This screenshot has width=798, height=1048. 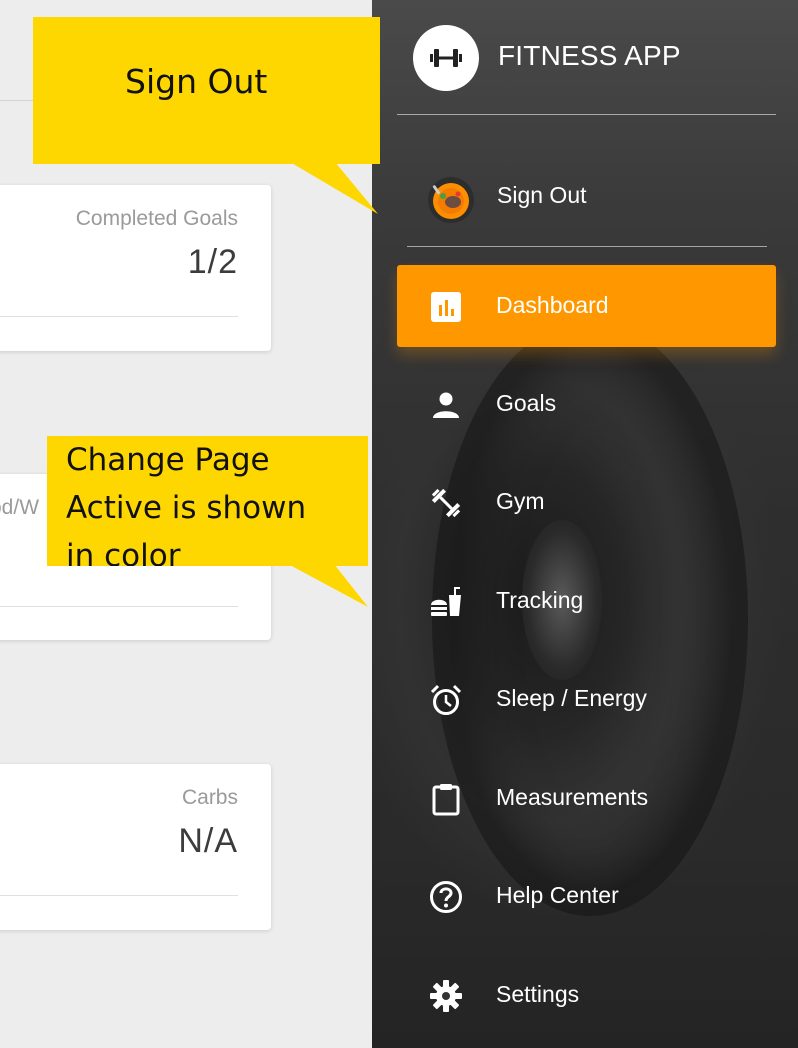 I want to click on sign-out-callout-pointer, so click(x=334, y=188).